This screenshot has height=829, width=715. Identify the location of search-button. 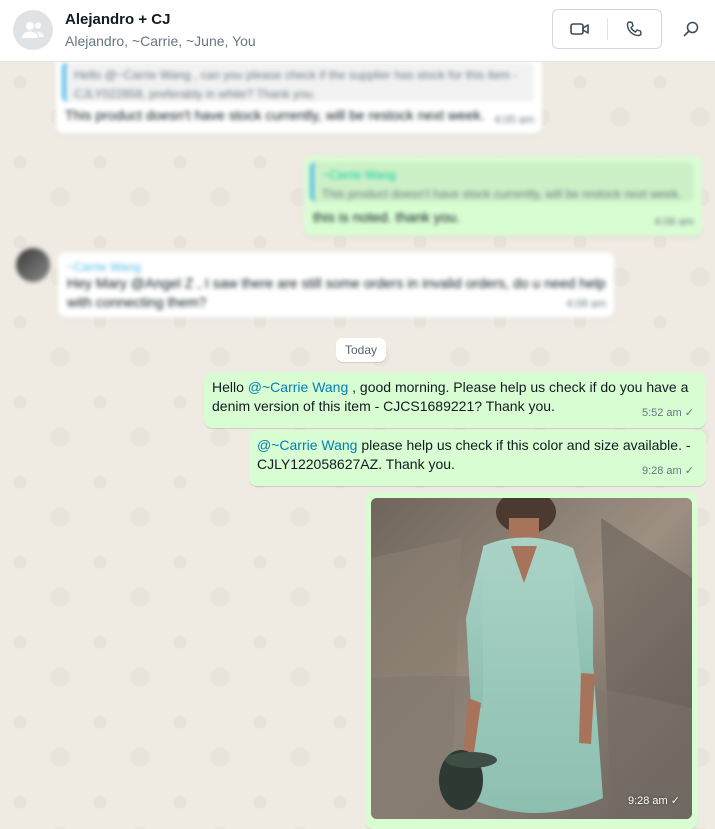
(691, 29).